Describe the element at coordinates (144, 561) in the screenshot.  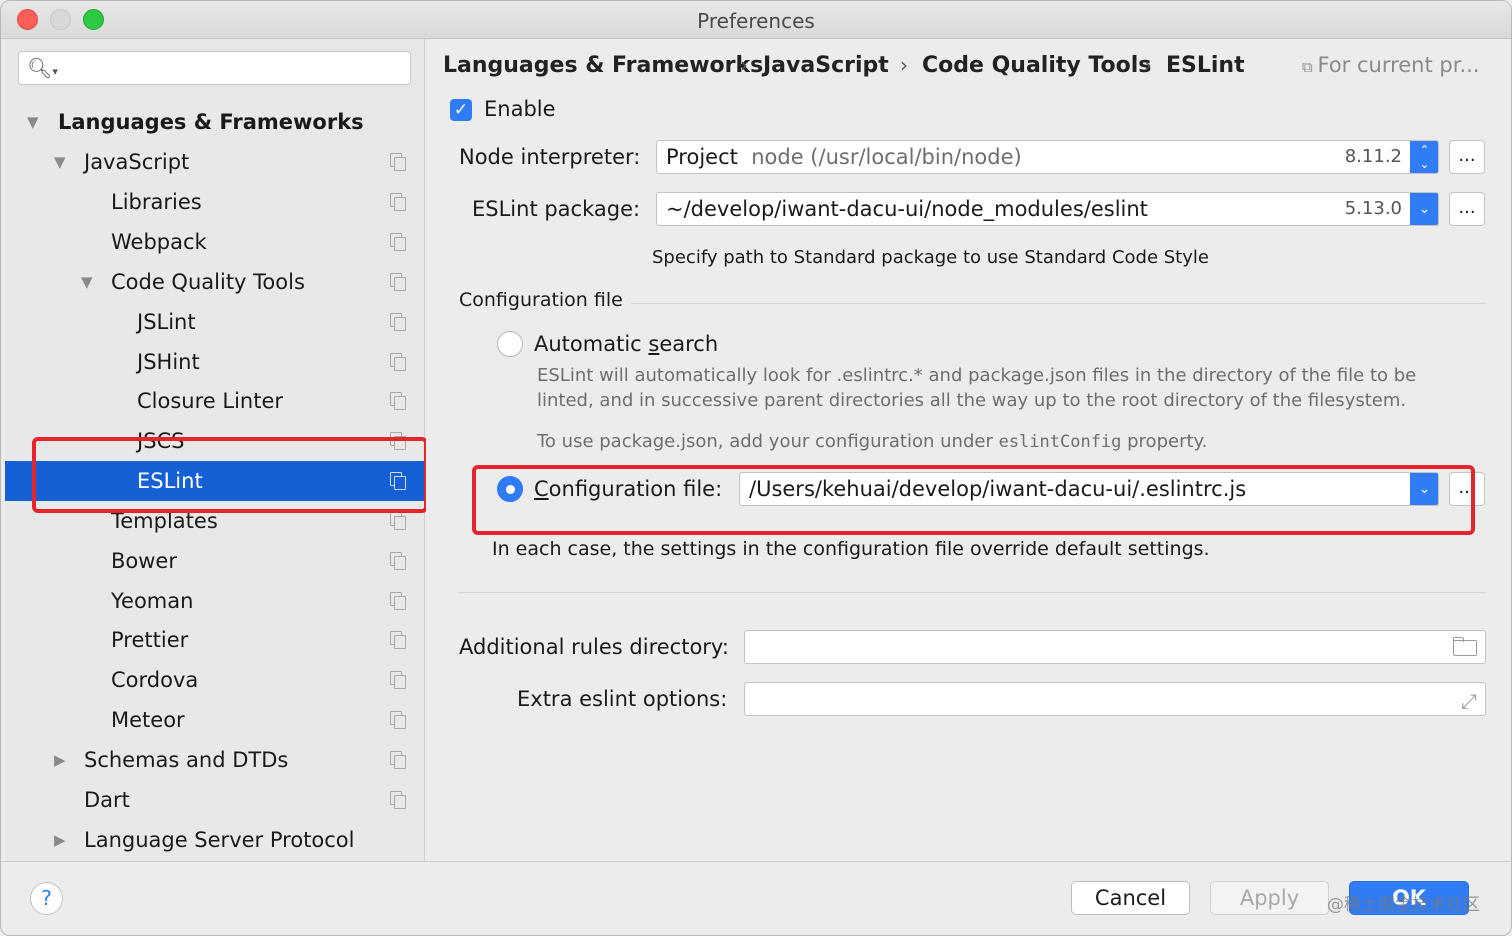
I see `tree-item-label: Bower` at that location.